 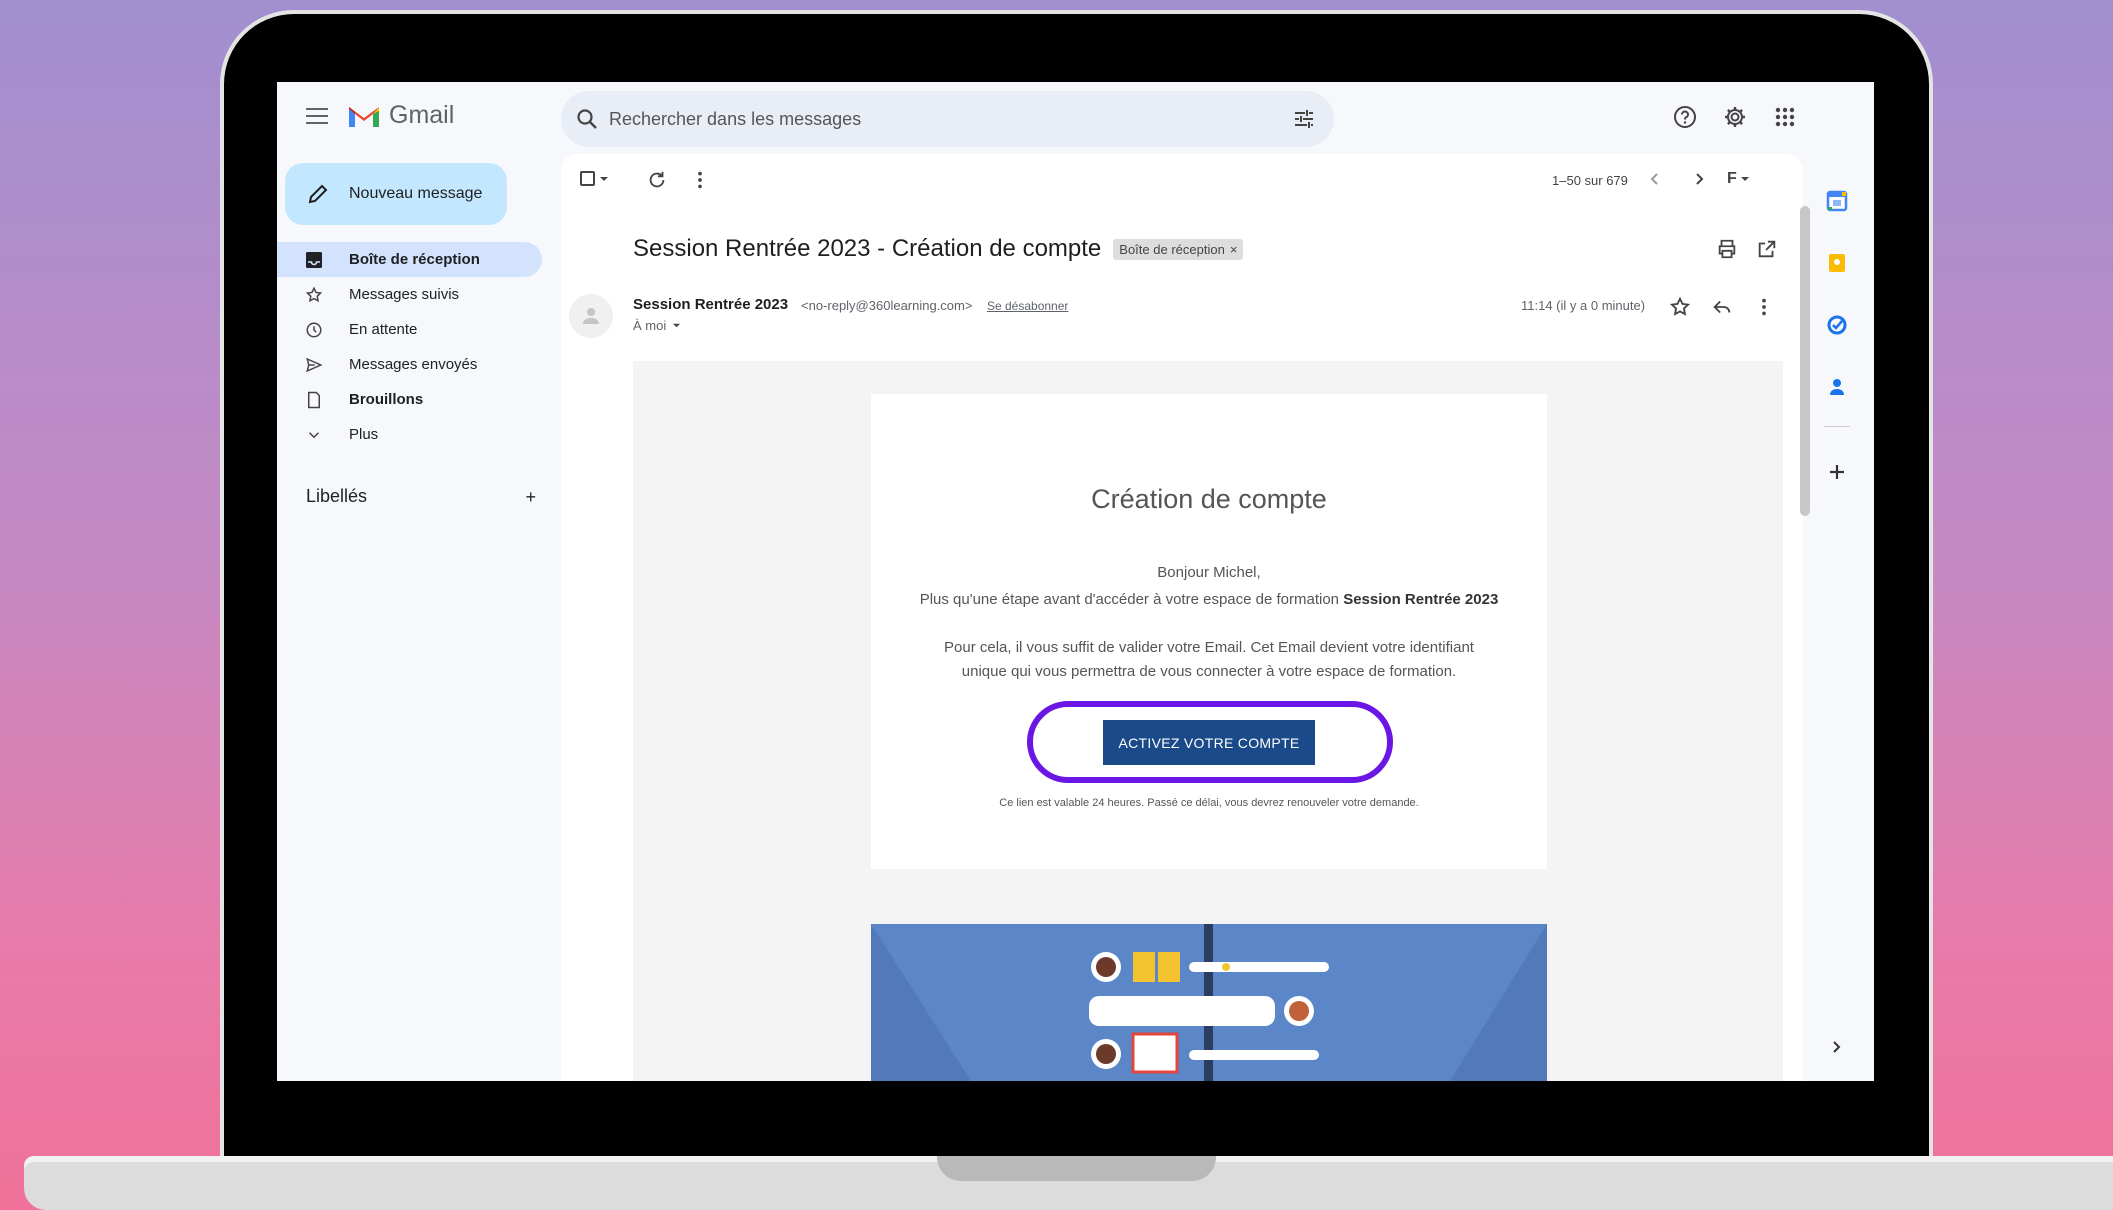 I want to click on compose-button: Nouveau message, so click(x=396, y=194).